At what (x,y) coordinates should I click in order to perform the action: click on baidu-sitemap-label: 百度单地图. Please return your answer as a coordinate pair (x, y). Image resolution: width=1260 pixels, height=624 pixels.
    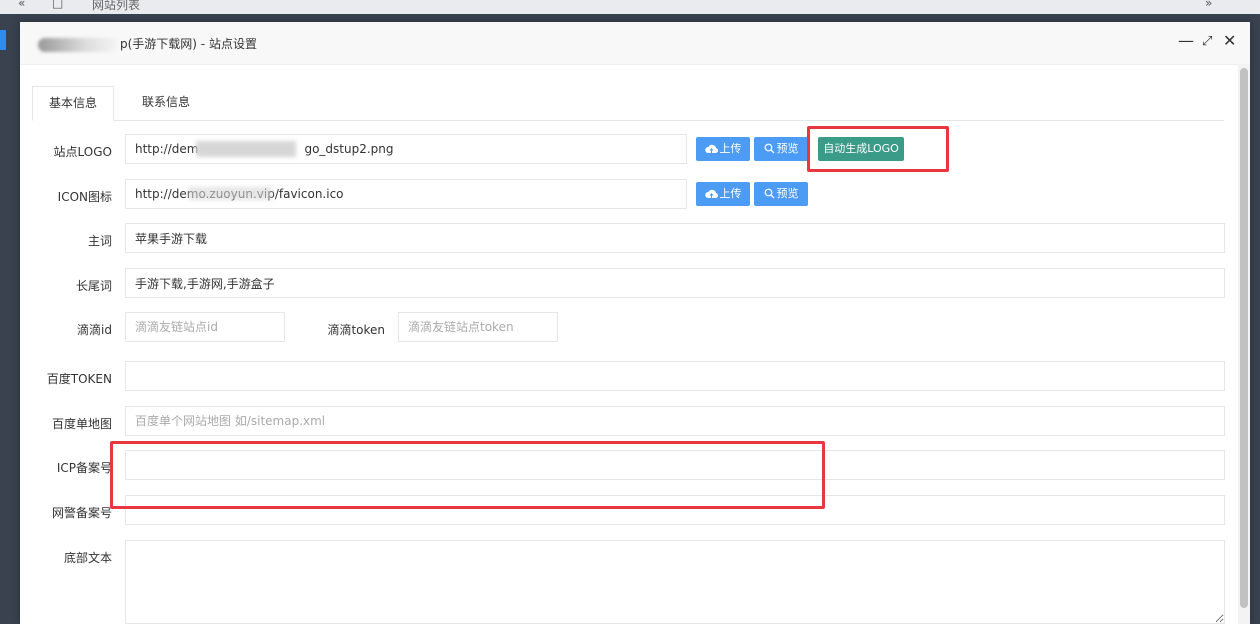
    Looking at the image, I should click on (81, 424).